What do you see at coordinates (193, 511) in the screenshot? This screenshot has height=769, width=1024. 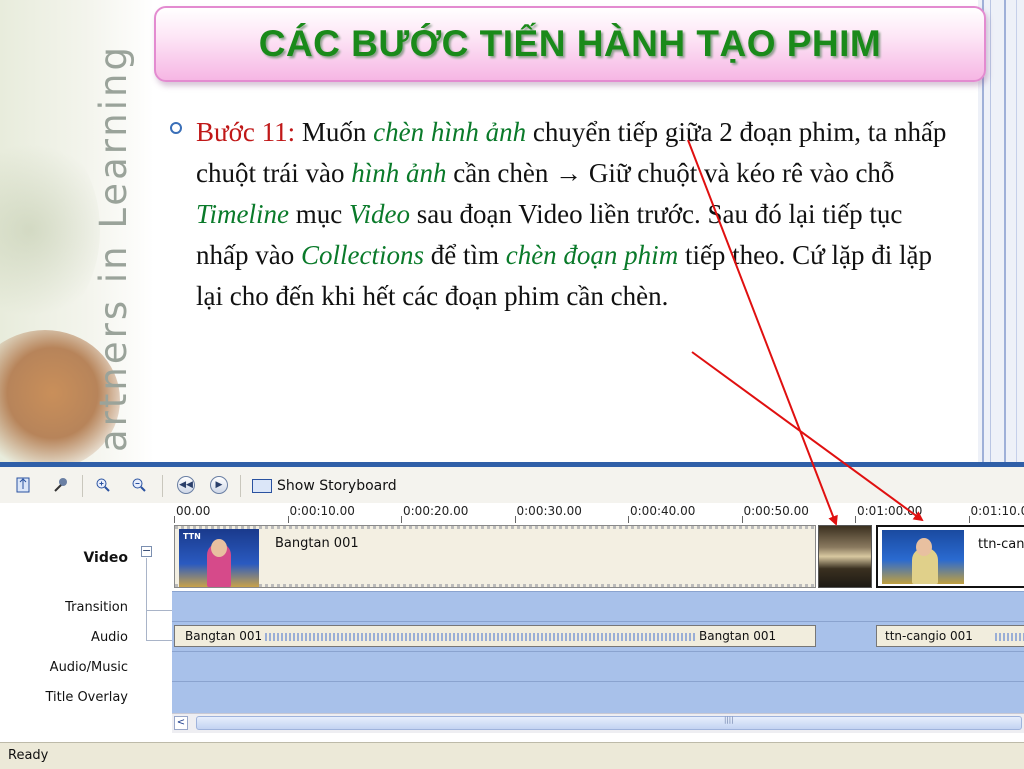 I see `ruler-tick-label: 00.00` at bounding box center [193, 511].